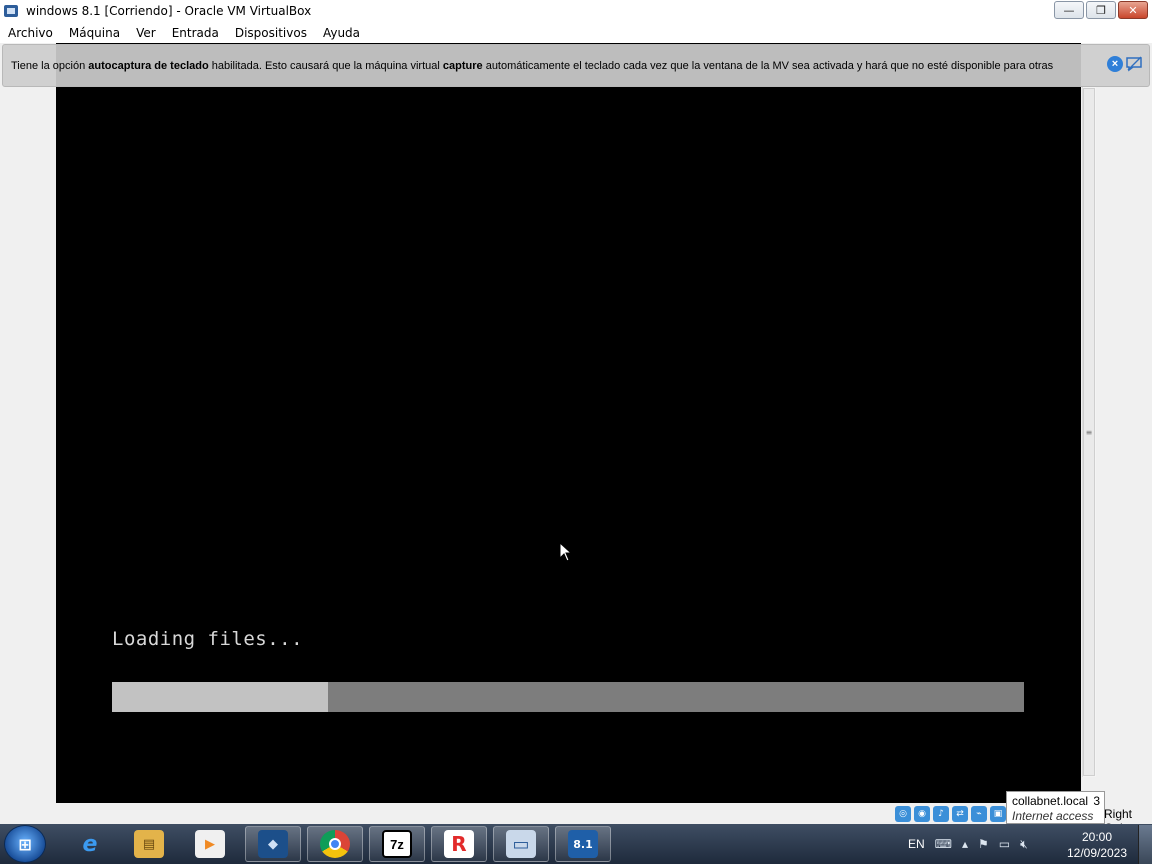  What do you see at coordinates (1101, 10) in the screenshot?
I see `maximize-button: ❐` at bounding box center [1101, 10].